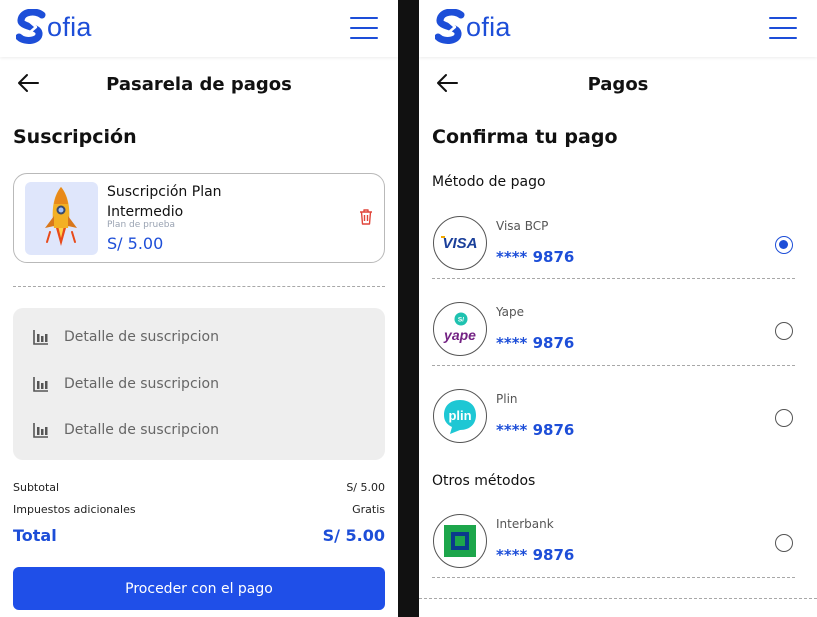 The image size is (817, 617). Describe the element at coordinates (199, 509) in the screenshot. I see `taxes-row: Impuestos adicionales Gratis` at that location.